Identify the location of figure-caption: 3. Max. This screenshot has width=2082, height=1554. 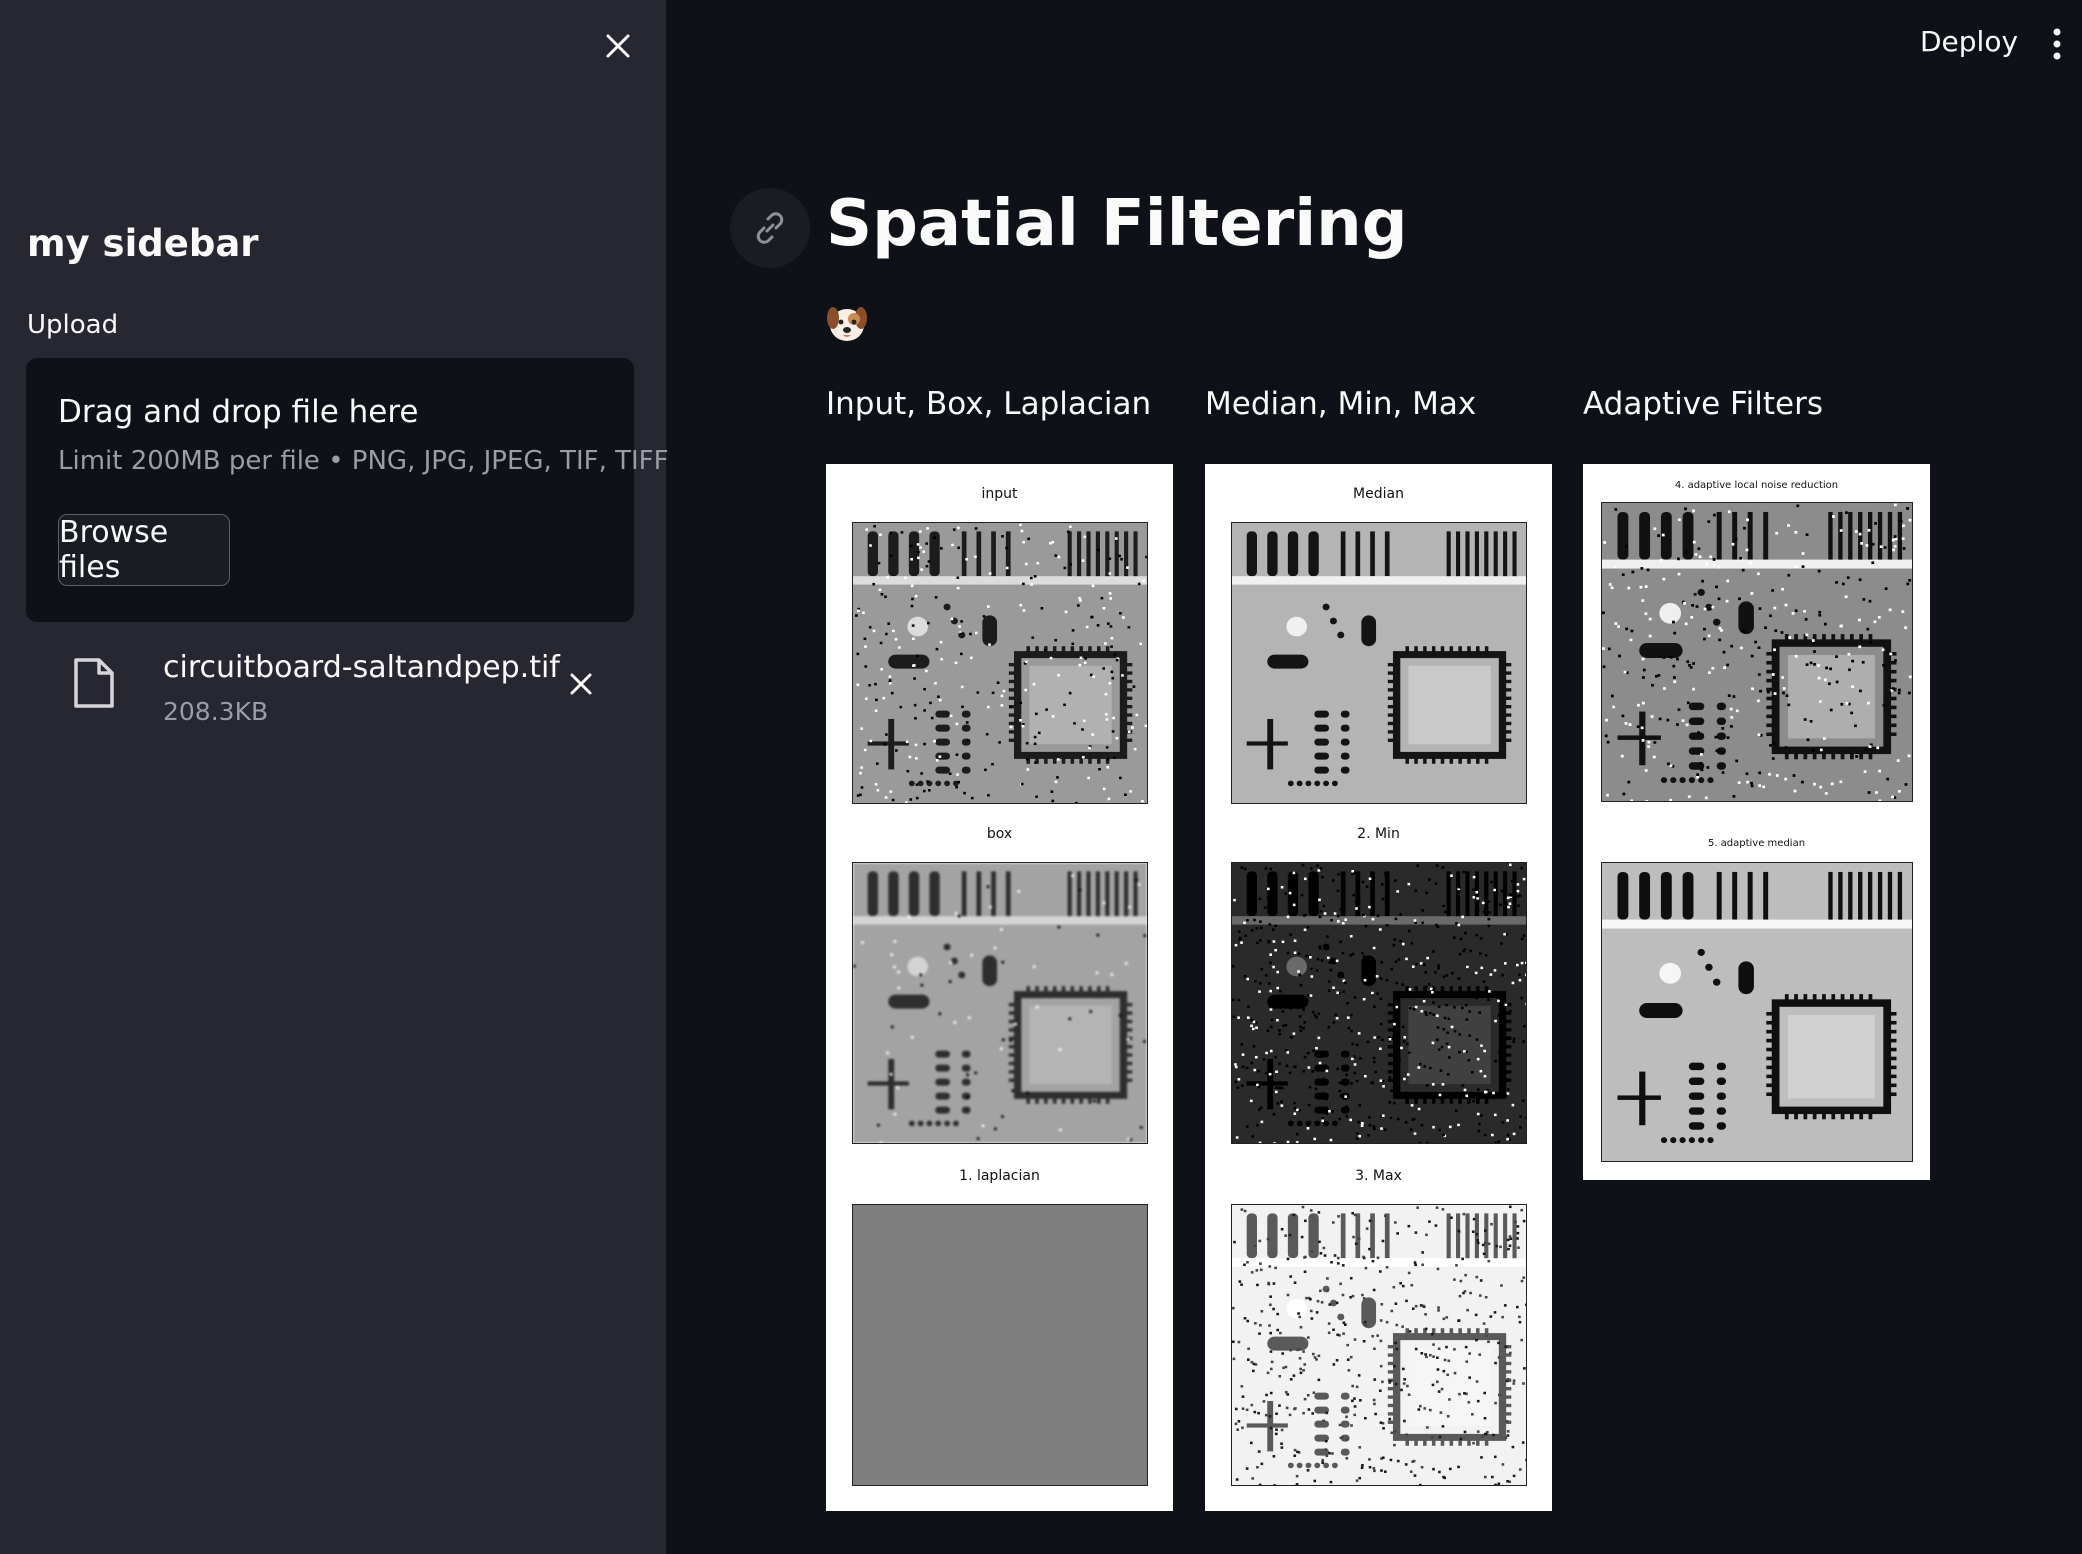
(1378, 1176).